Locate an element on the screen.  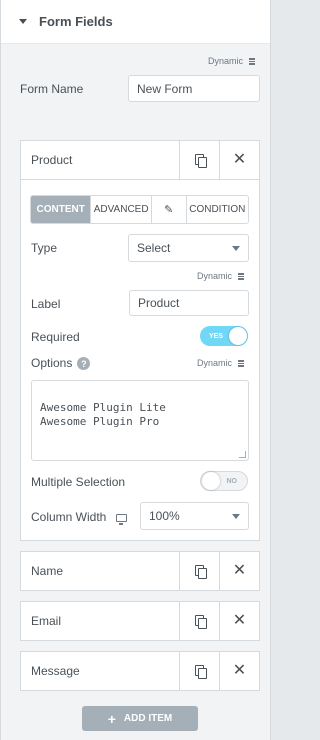
repeater-item-product: Product ✕ is located at coordinates (140, 160).